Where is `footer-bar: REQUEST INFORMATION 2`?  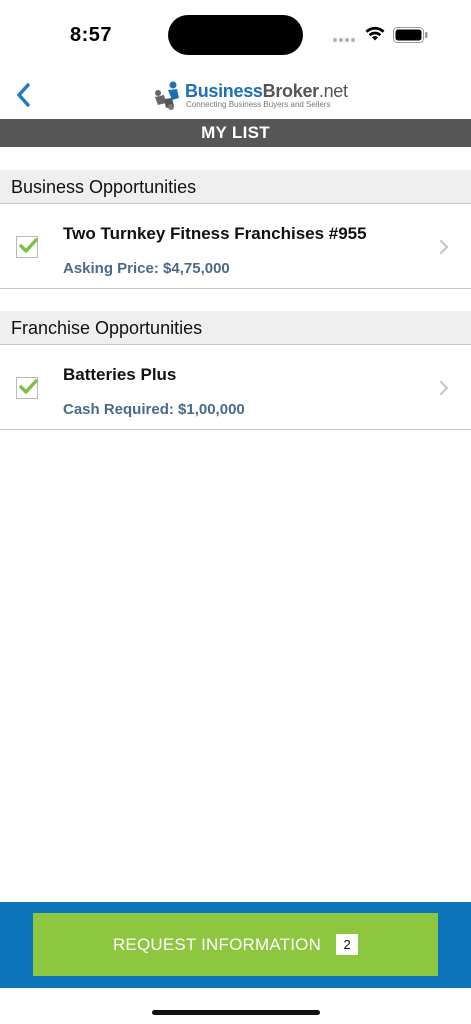
footer-bar: REQUEST INFORMATION 2 is located at coordinates (235, 945).